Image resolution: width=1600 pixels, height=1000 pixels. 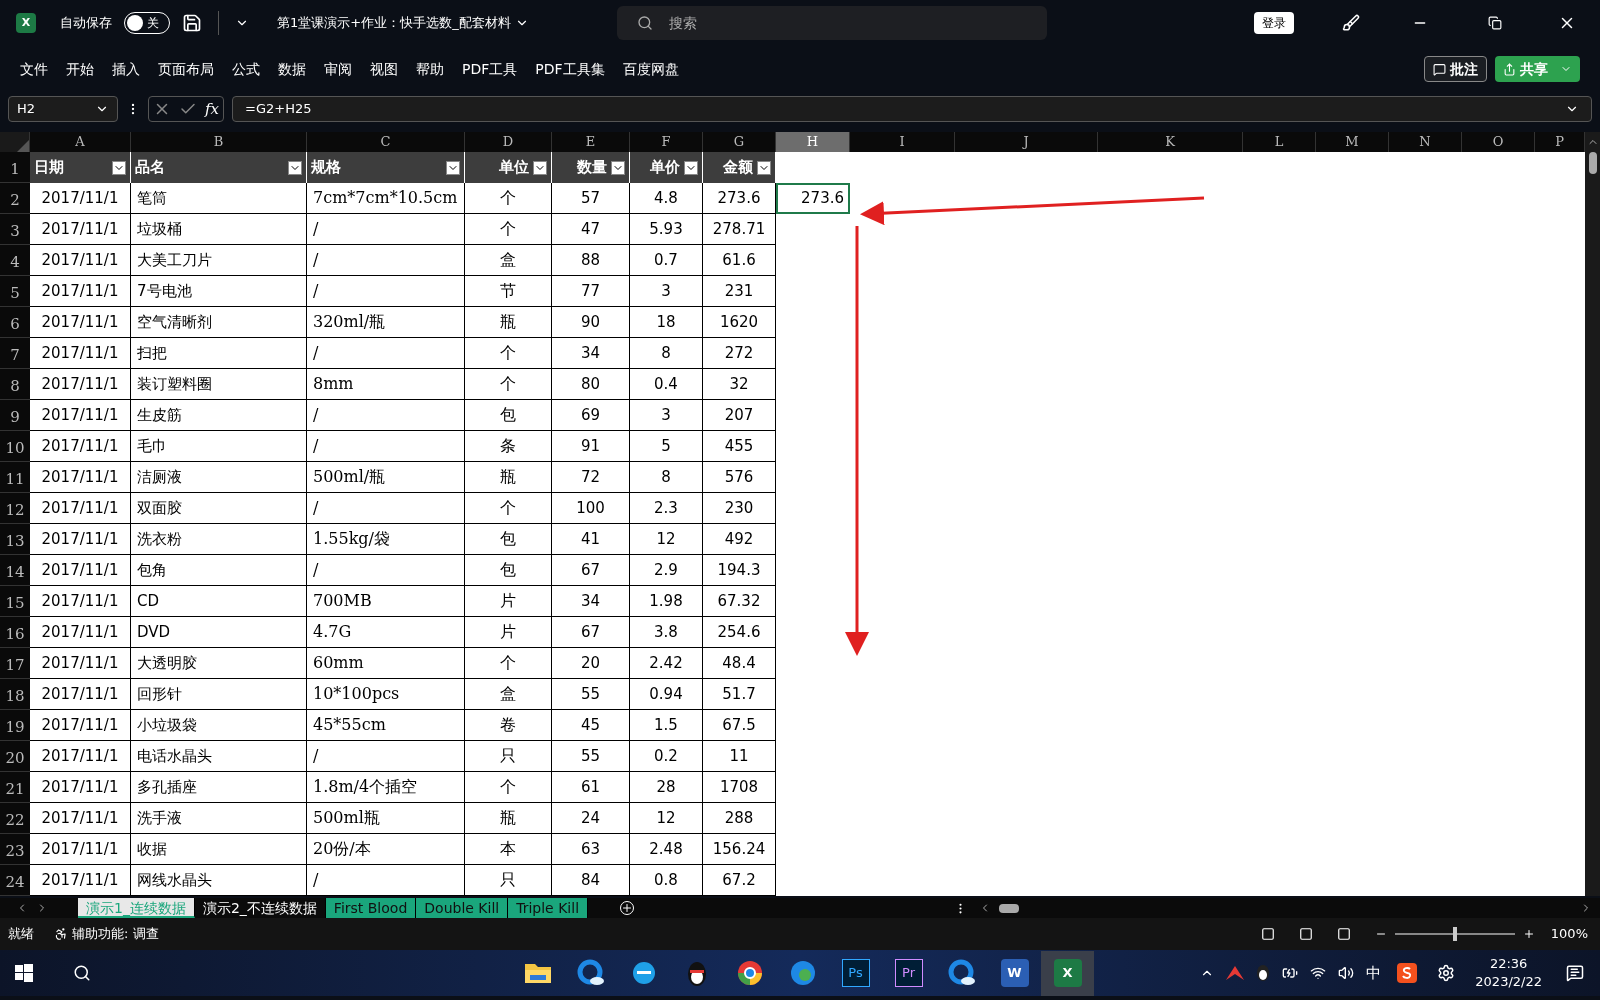 I want to click on app-icon: Pr, so click(x=908, y=973).